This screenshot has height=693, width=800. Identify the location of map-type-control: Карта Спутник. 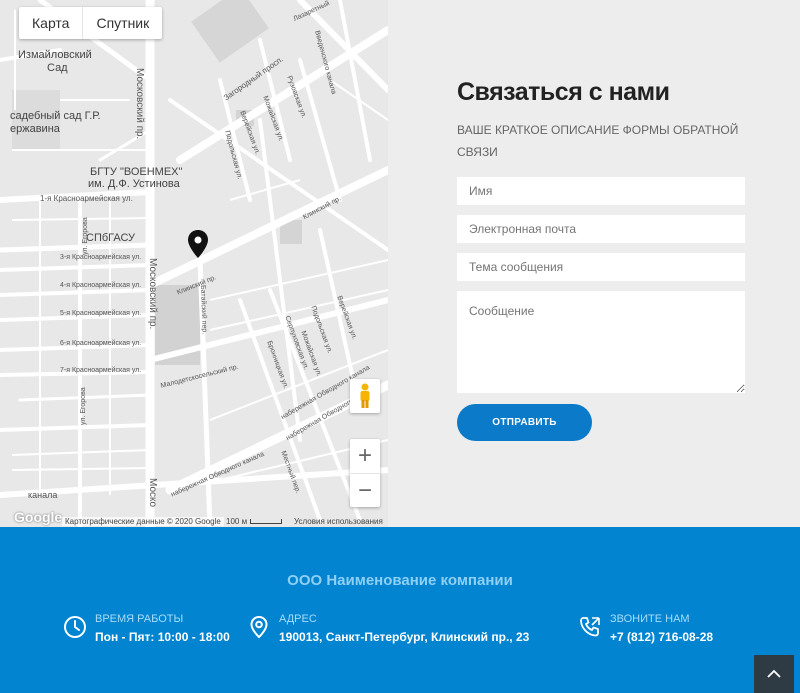
(91, 23).